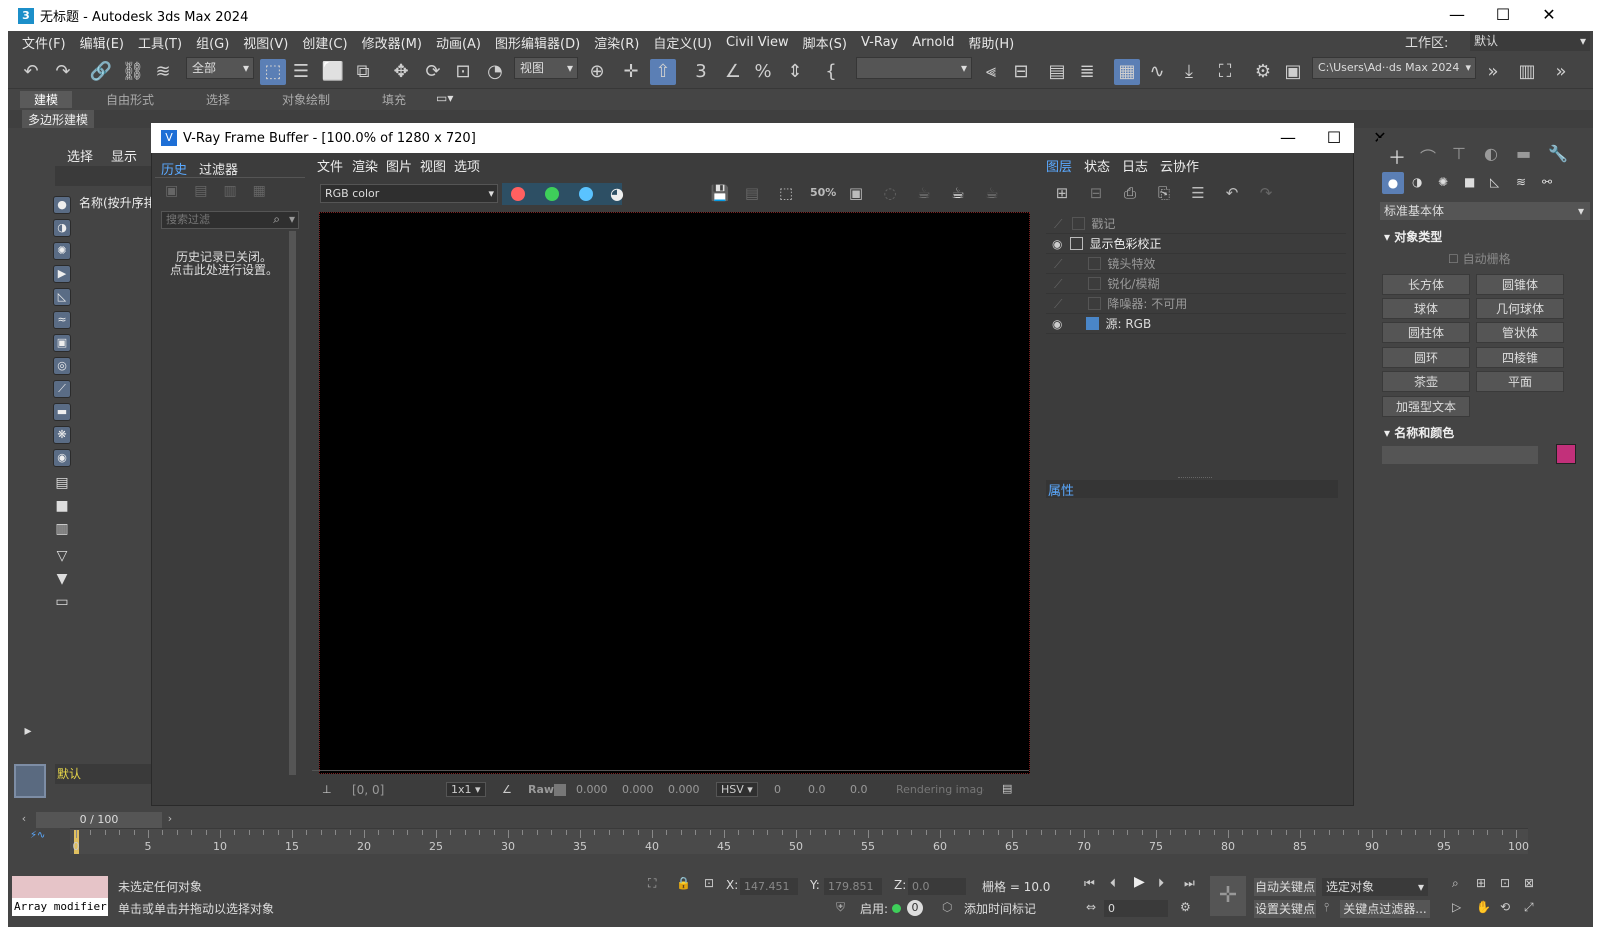 The width and height of the screenshot is (1601, 934). What do you see at coordinates (1460, 455) in the screenshot?
I see `object-name-field` at bounding box center [1460, 455].